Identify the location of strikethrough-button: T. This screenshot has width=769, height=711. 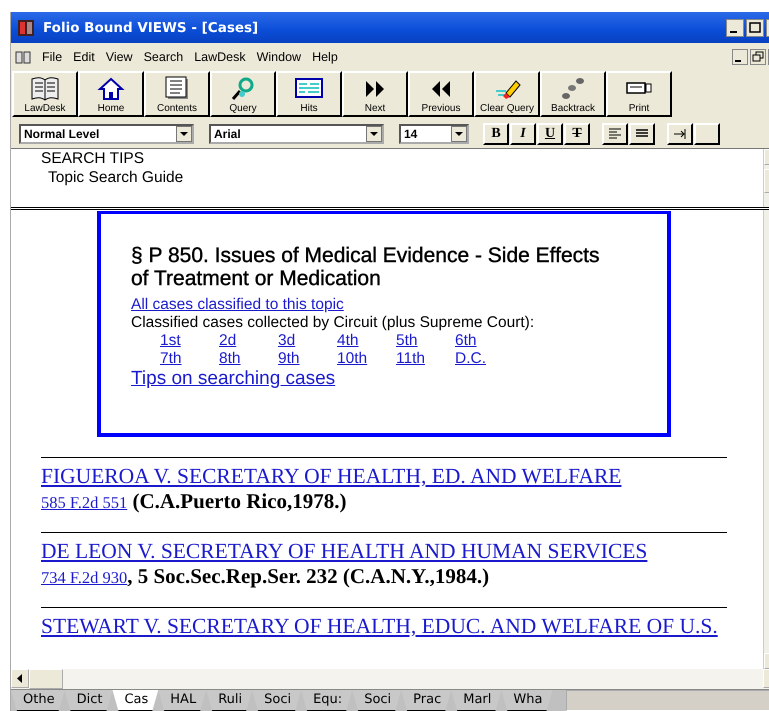
(577, 133).